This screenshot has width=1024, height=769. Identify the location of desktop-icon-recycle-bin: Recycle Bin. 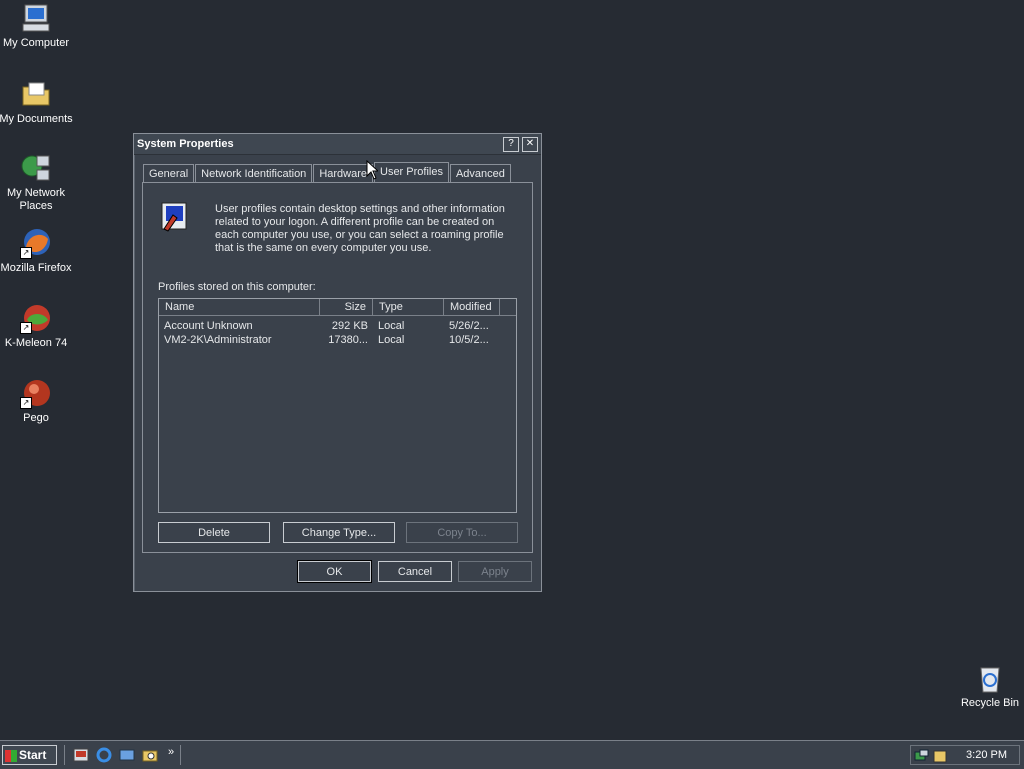
(988, 686).